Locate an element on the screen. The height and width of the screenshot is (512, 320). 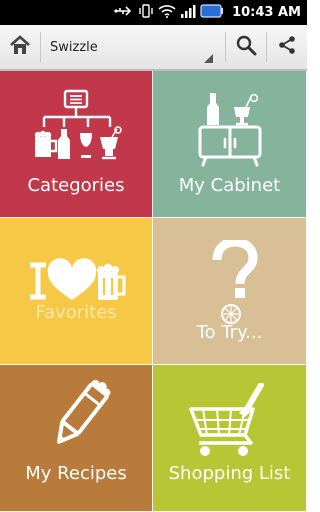
search-icon is located at coordinates (246, 47).